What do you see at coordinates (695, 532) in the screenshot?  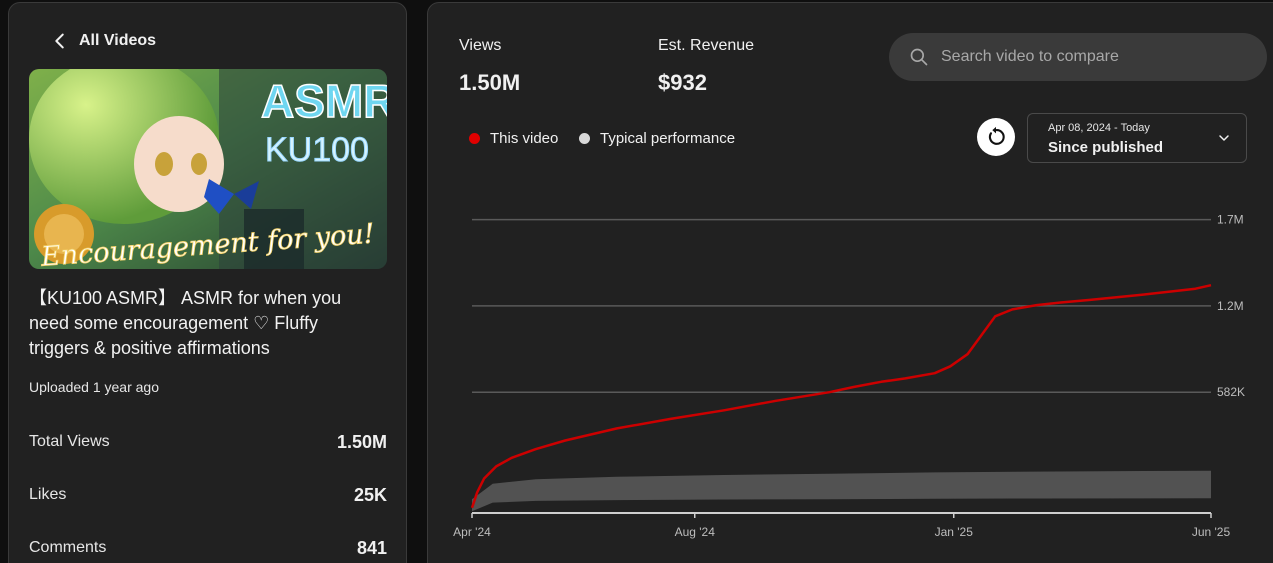 I see `x-tick-label: Aug '24` at bounding box center [695, 532].